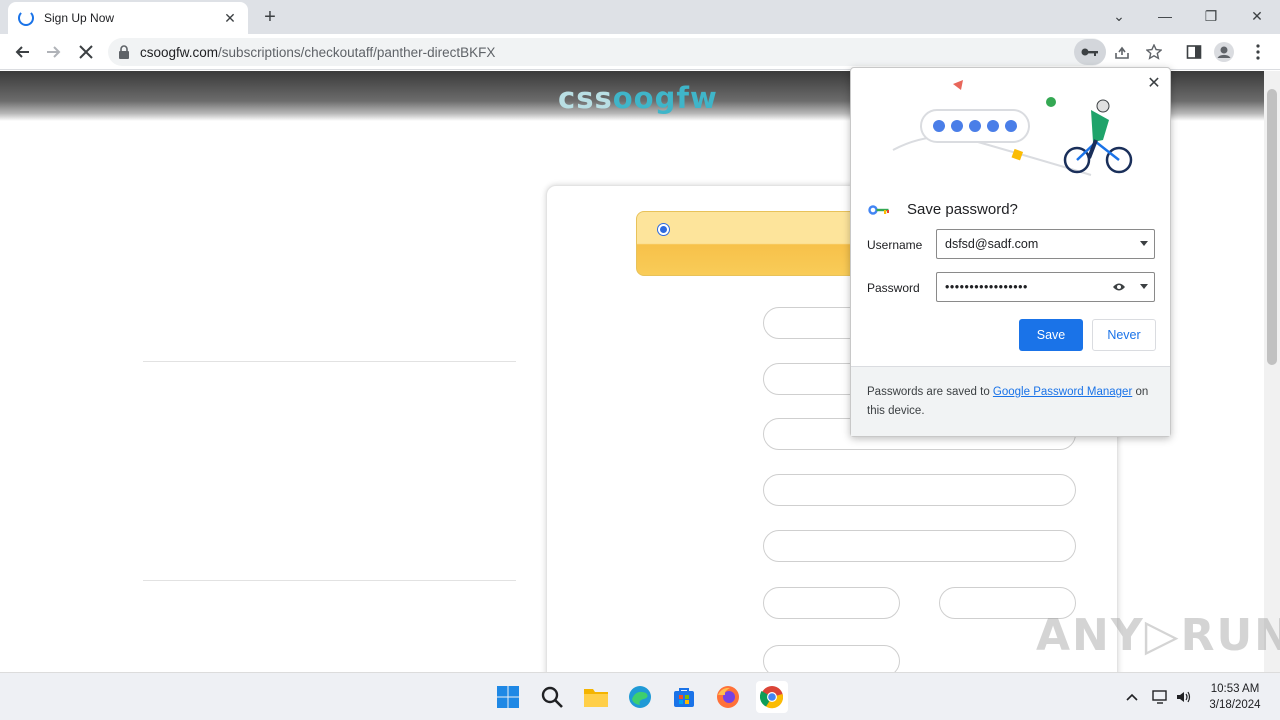 The height and width of the screenshot is (720, 1280). What do you see at coordinates (596, 697) in the screenshot?
I see `file-explorer-icon` at bounding box center [596, 697].